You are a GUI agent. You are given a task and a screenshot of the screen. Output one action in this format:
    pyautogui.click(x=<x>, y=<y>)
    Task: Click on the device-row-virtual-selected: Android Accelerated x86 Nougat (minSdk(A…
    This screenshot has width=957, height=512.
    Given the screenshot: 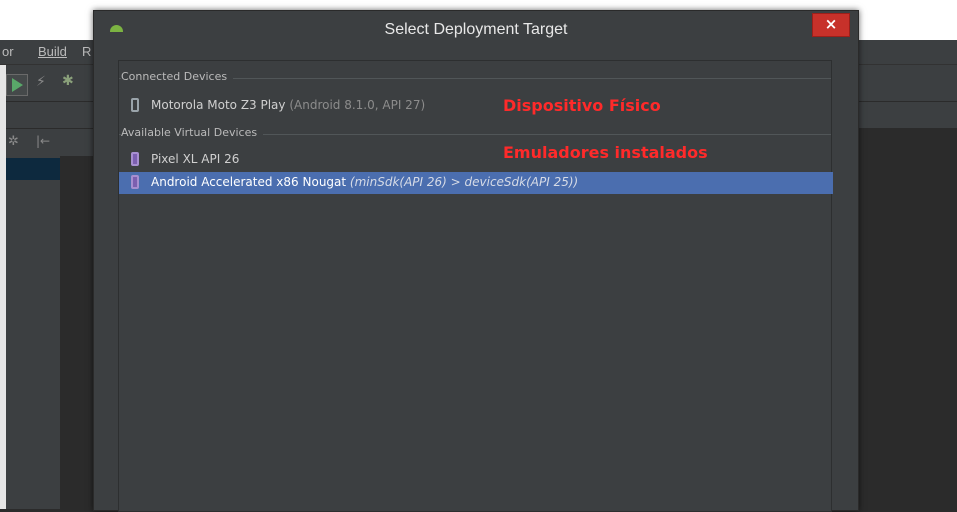 What is the action you would take?
    pyautogui.click(x=476, y=183)
    